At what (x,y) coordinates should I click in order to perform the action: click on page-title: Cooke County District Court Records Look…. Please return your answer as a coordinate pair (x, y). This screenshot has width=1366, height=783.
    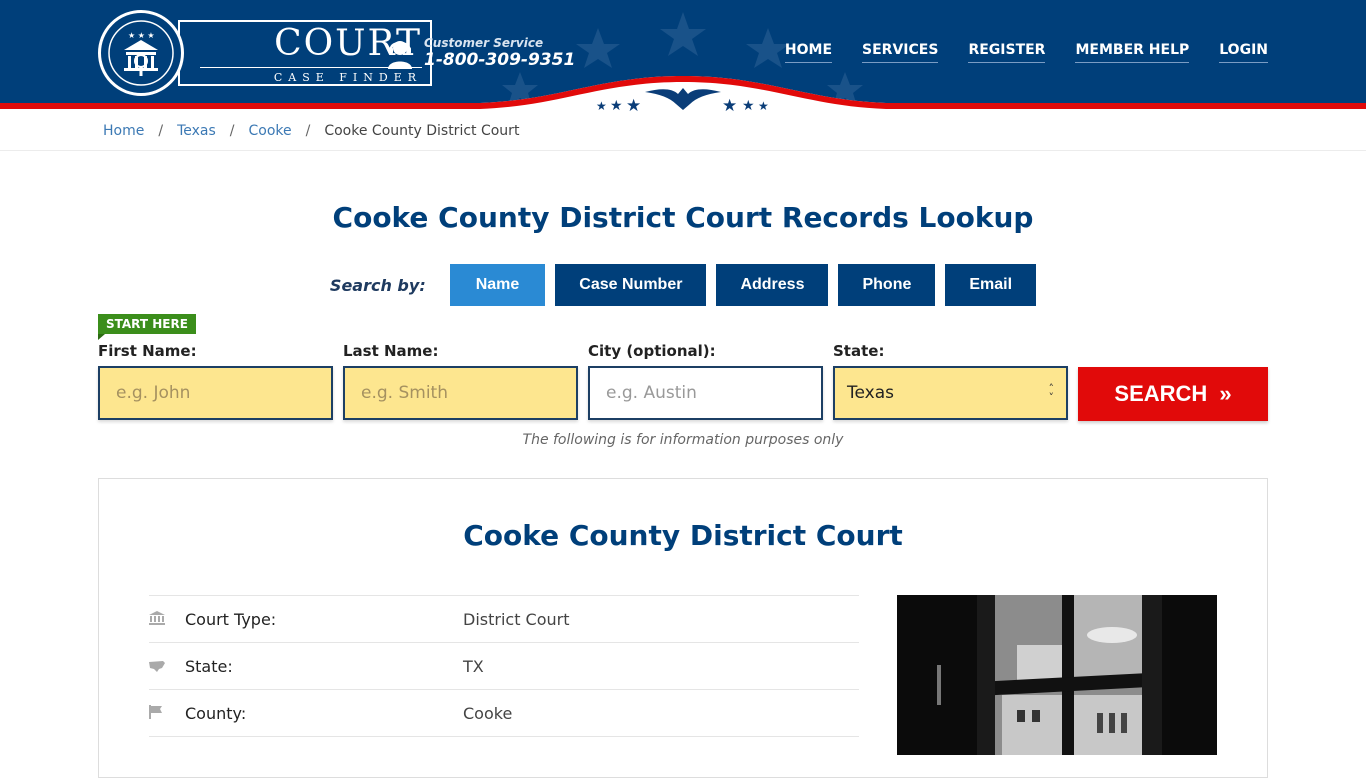
    Looking at the image, I should click on (683, 217).